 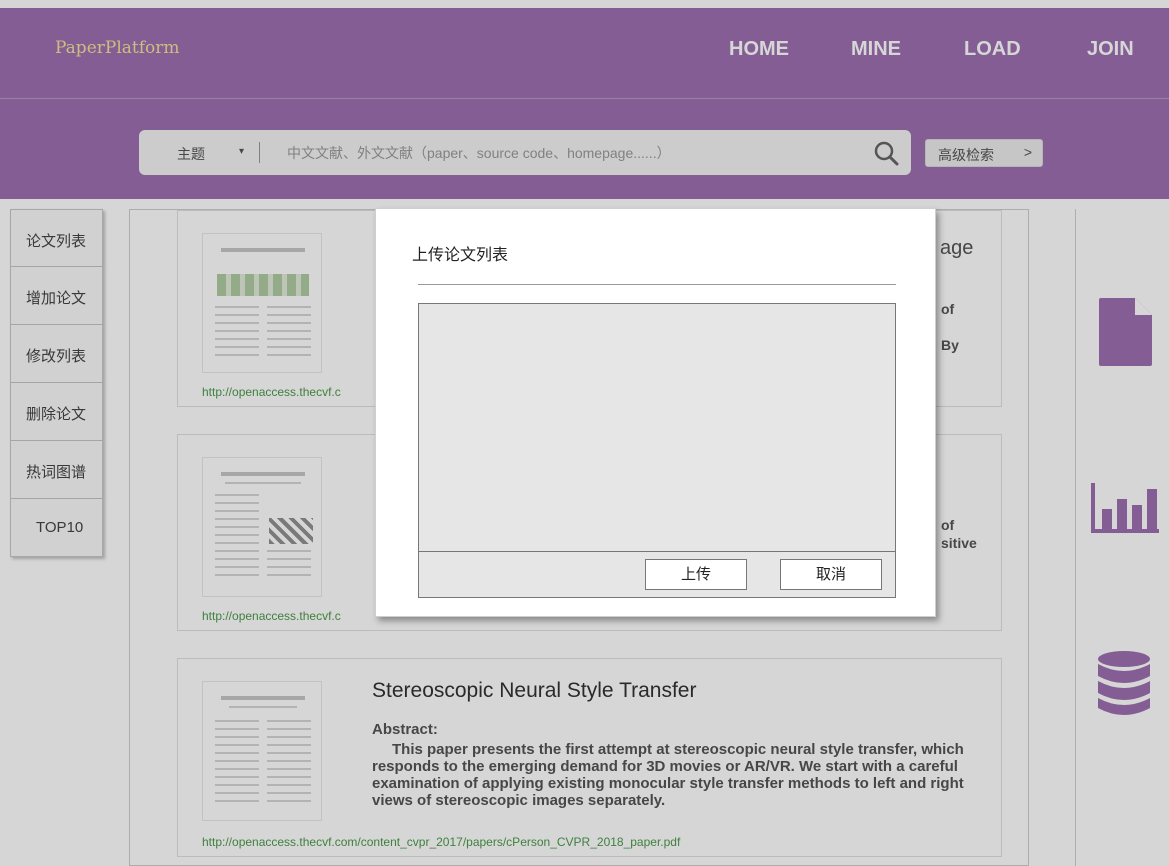 What do you see at coordinates (696, 574) in the screenshot?
I see `upload-button: 上传` at bounding box center [696, 574].